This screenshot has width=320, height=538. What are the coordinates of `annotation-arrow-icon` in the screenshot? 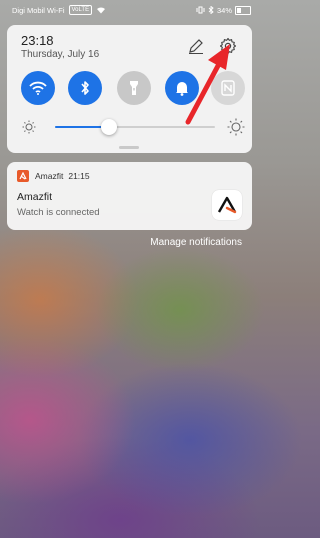 It's located at (207, 84).